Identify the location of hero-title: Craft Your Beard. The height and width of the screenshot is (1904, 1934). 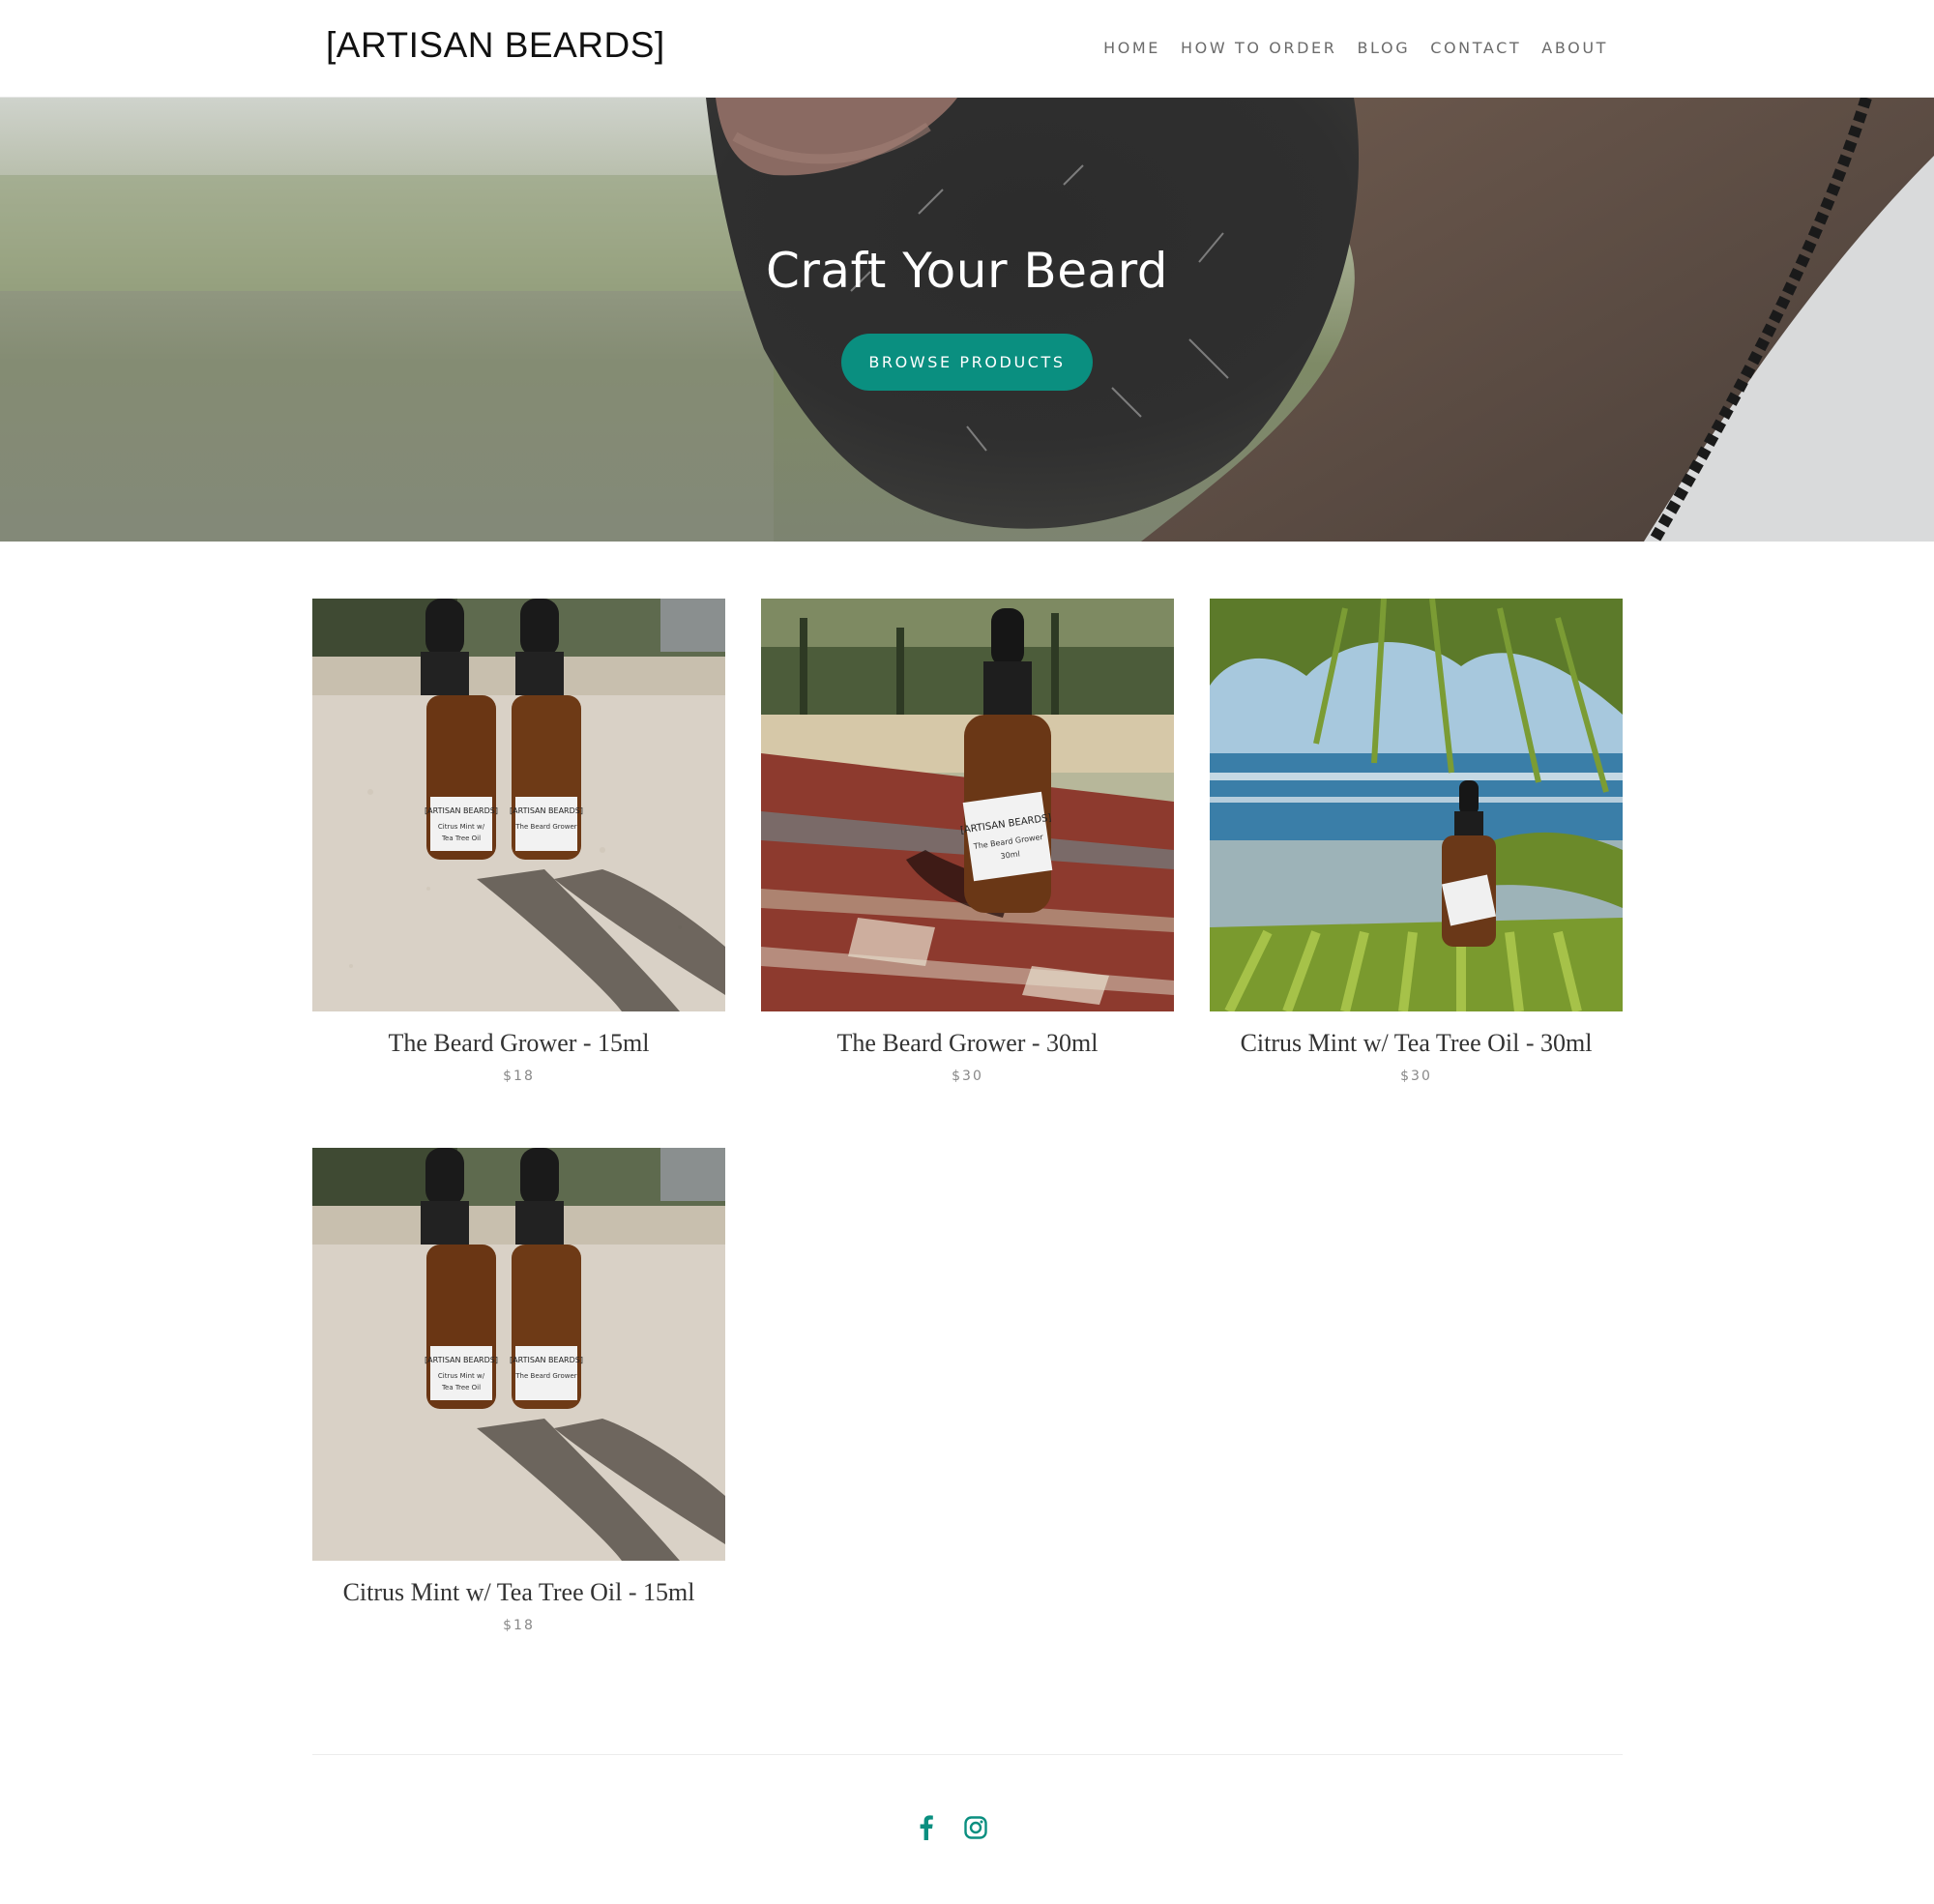
(967, 271).